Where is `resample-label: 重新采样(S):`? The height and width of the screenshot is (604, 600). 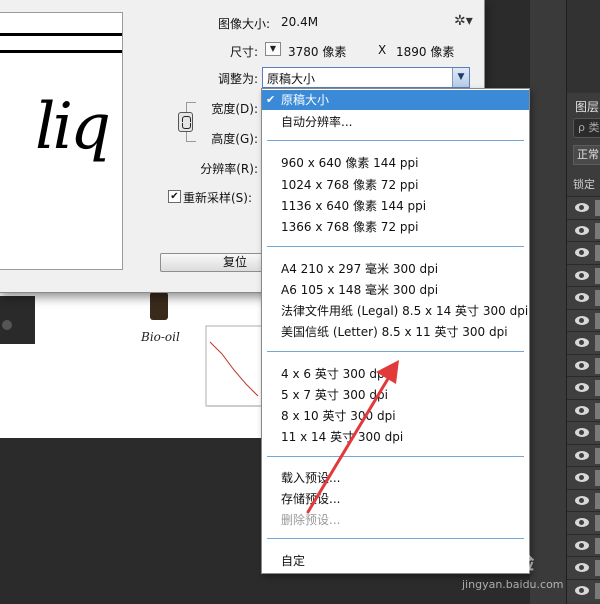 resample-label: 重新采样(S): is located at coordinates (217, 197).